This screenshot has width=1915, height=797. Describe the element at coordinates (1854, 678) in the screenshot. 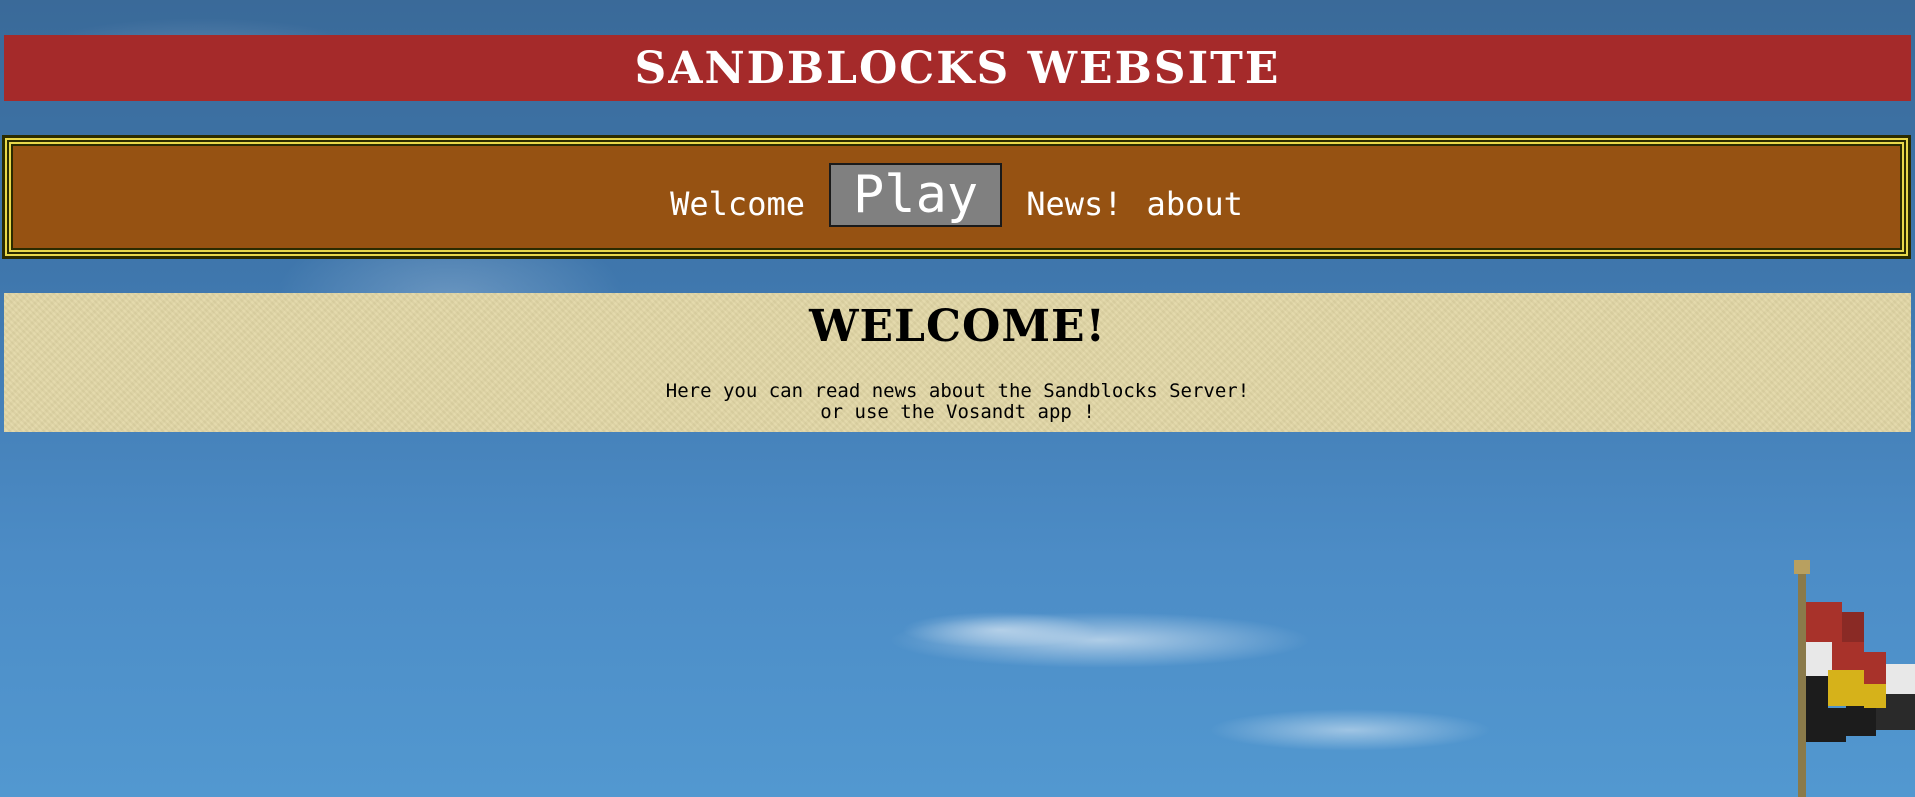

I see `flag-decoration` at that location.